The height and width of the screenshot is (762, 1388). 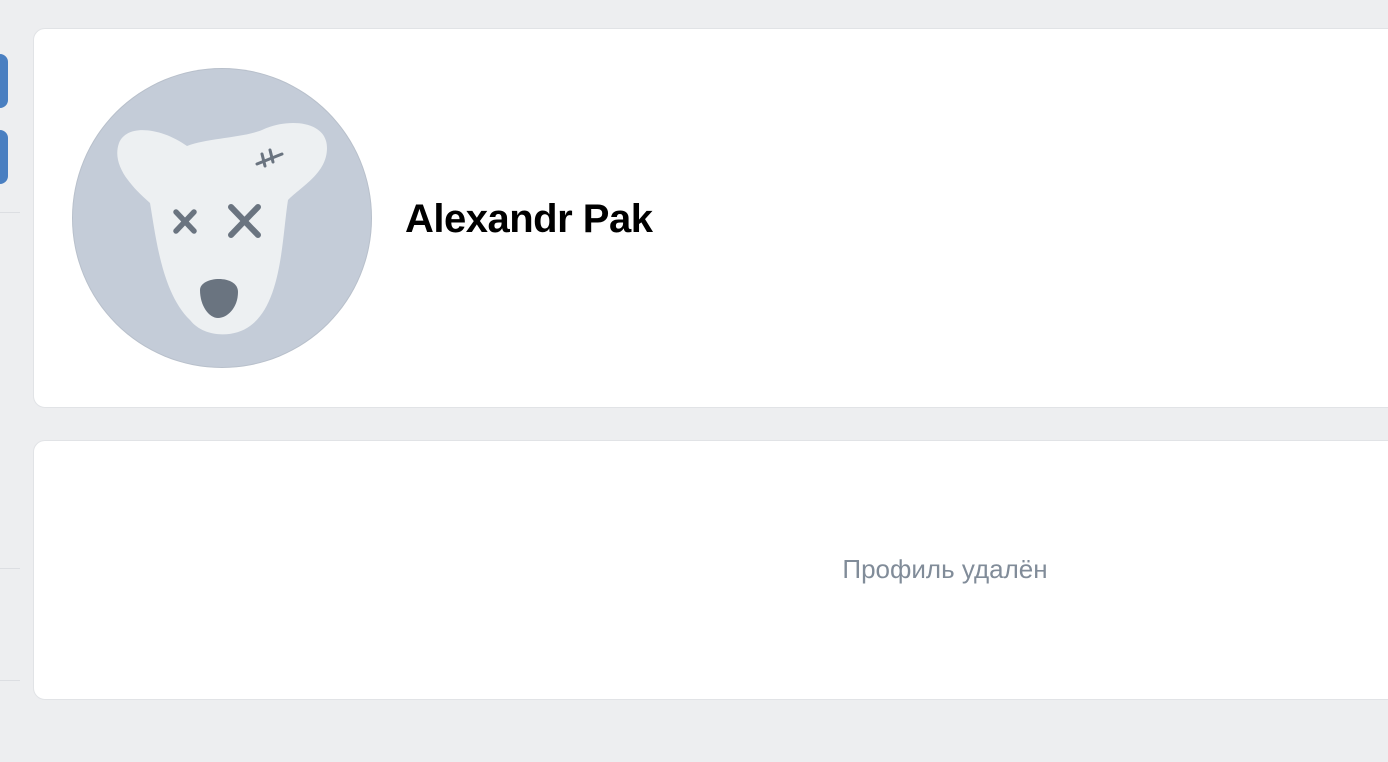 I want to click on avatar, so click(x=222, y=218).